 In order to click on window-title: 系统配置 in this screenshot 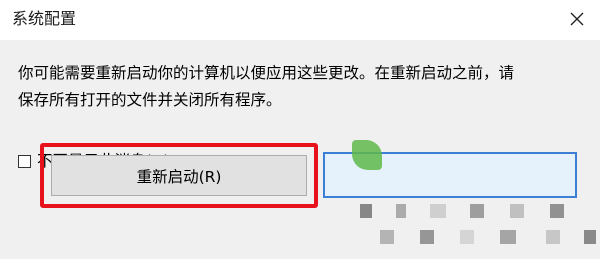, I will do `click(44, 18)`.